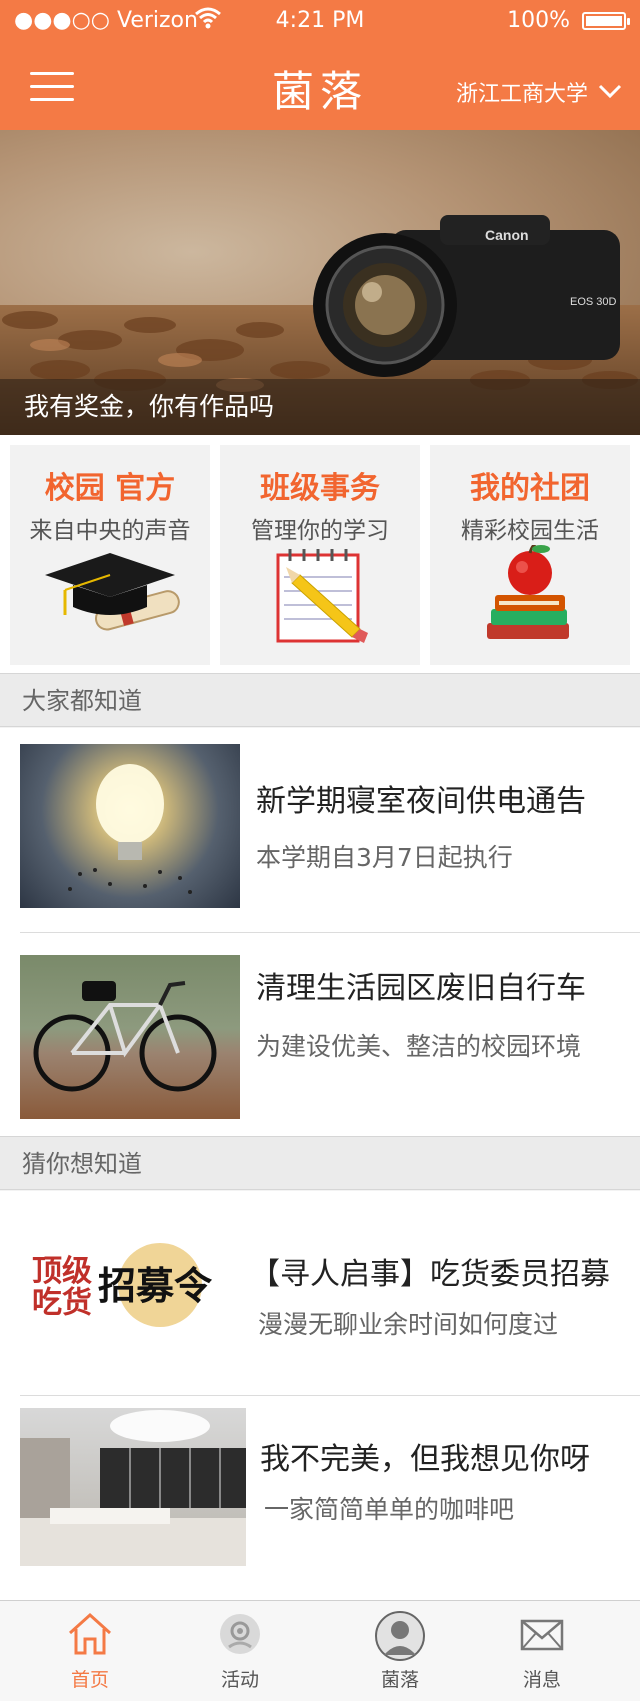  I want to click on tab-label: 活动, so click(239, 1680).